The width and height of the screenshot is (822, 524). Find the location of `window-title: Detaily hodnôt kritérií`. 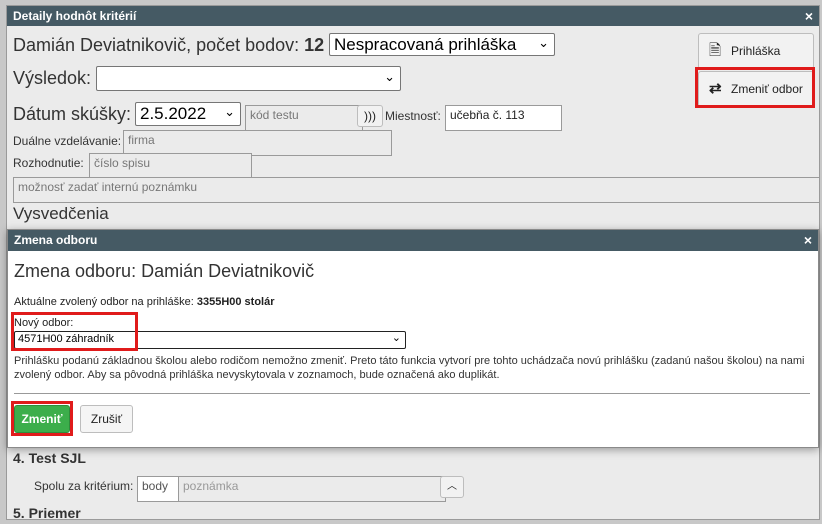

window-title: Detaily hodnôt kritérií is located at coordinates (75, 16).